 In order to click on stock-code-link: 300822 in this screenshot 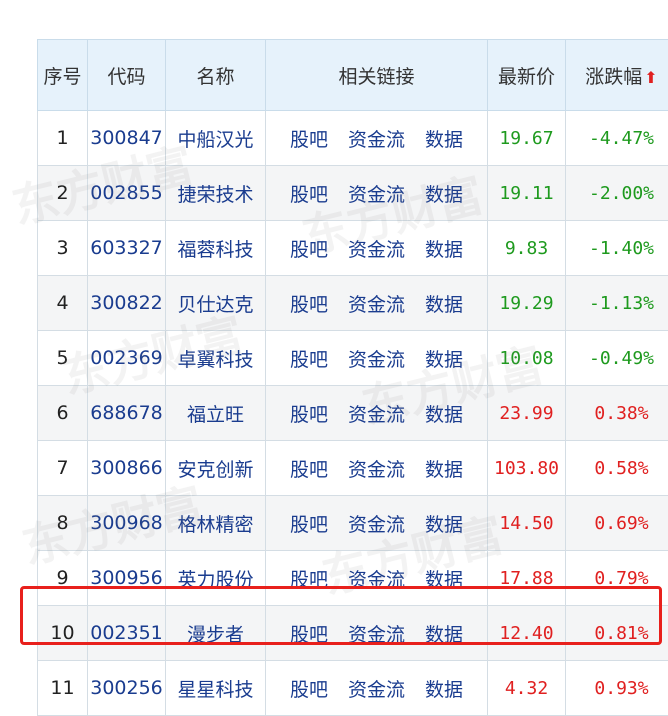, I will do `click(127, 303)`.